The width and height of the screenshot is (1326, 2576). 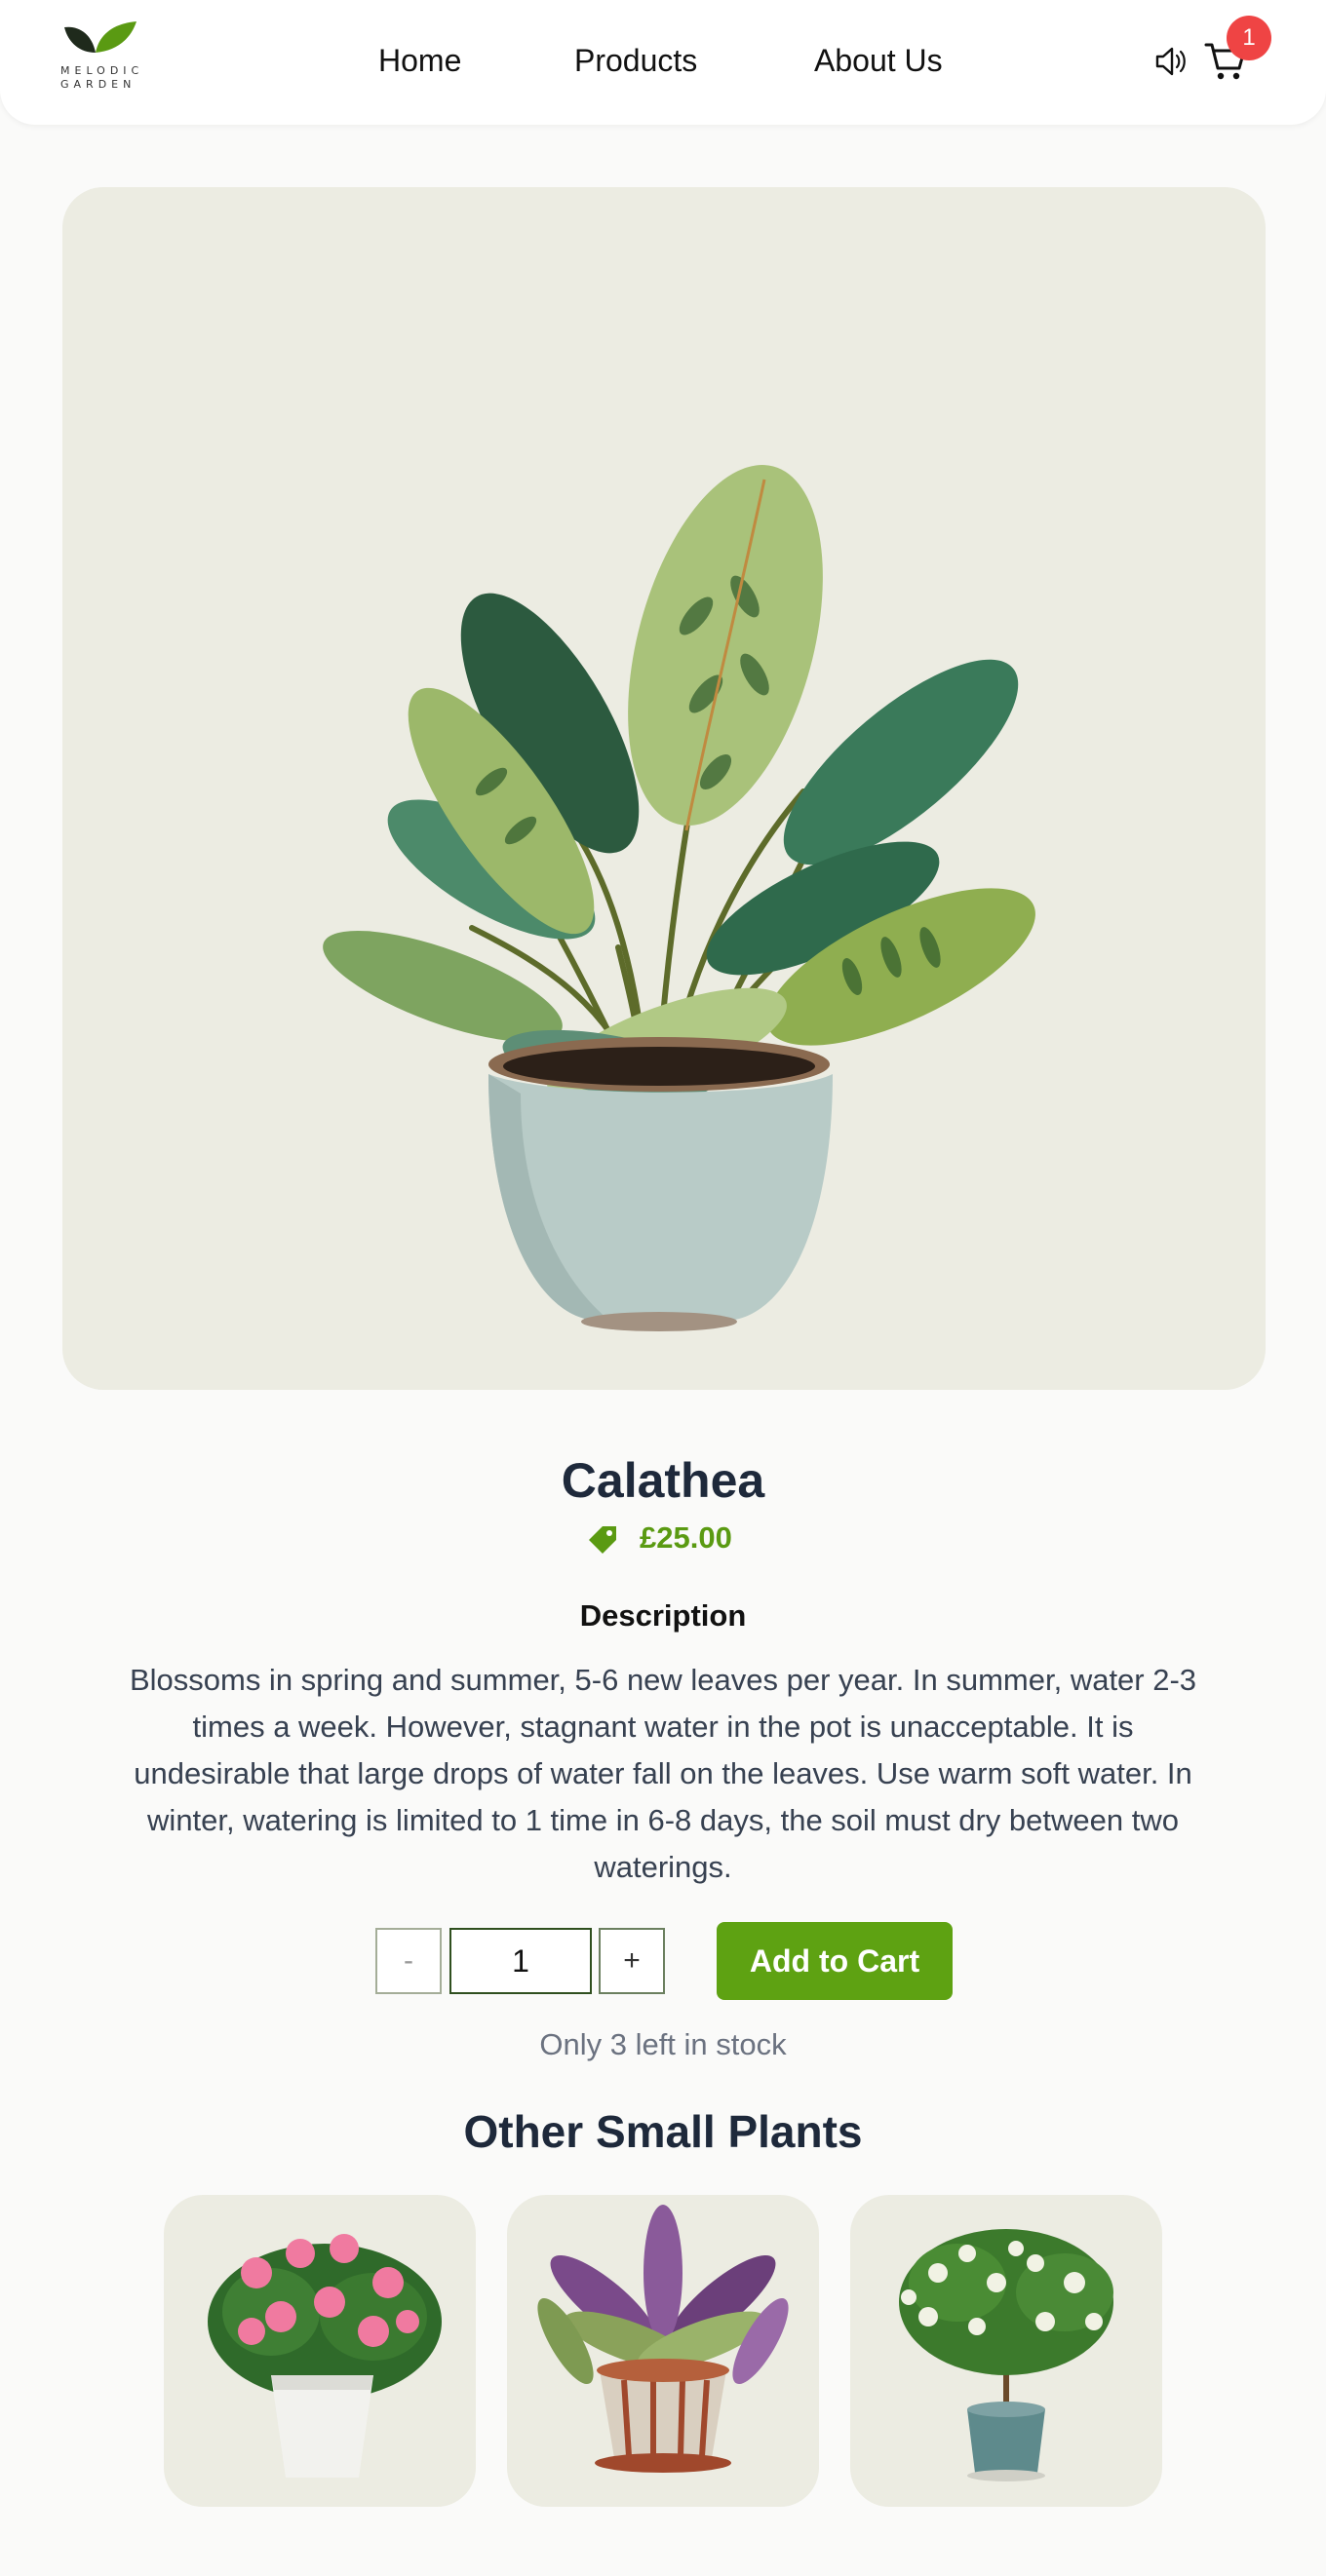 I want to click on speaker-icon, so click(x=1171, y=64).